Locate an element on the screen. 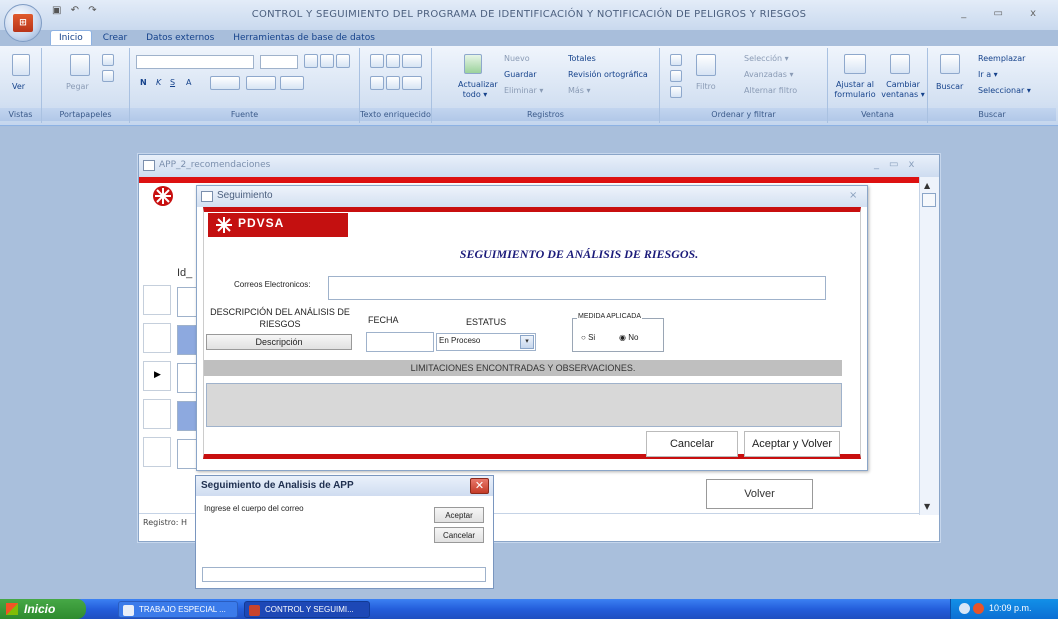 Image resolution: width=1058 pixels, height=619 pixels. dialog-input is located at coordinates (344, 574).